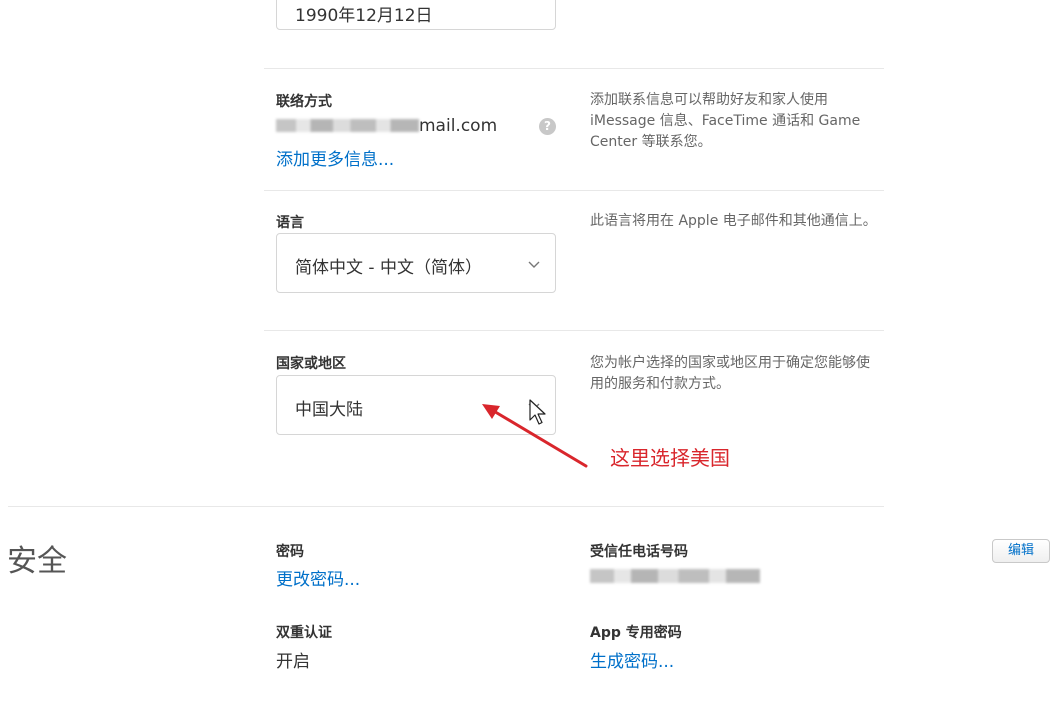  I want to click on email-suffix: mail.com, so click(458, 126).